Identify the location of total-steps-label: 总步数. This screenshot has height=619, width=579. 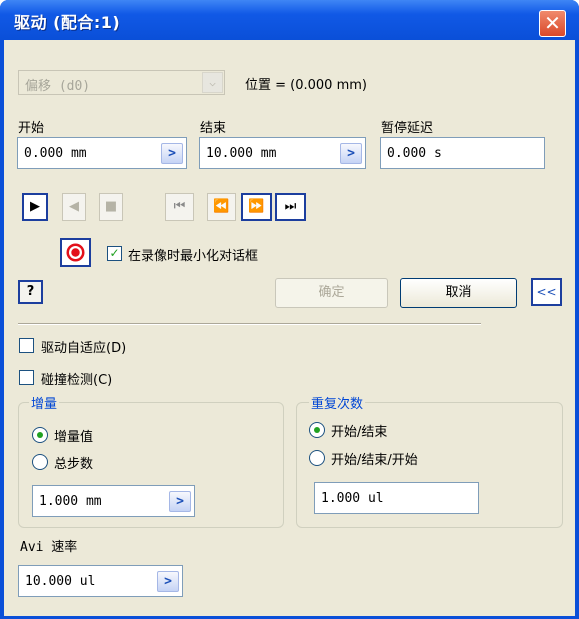
(74, 464).